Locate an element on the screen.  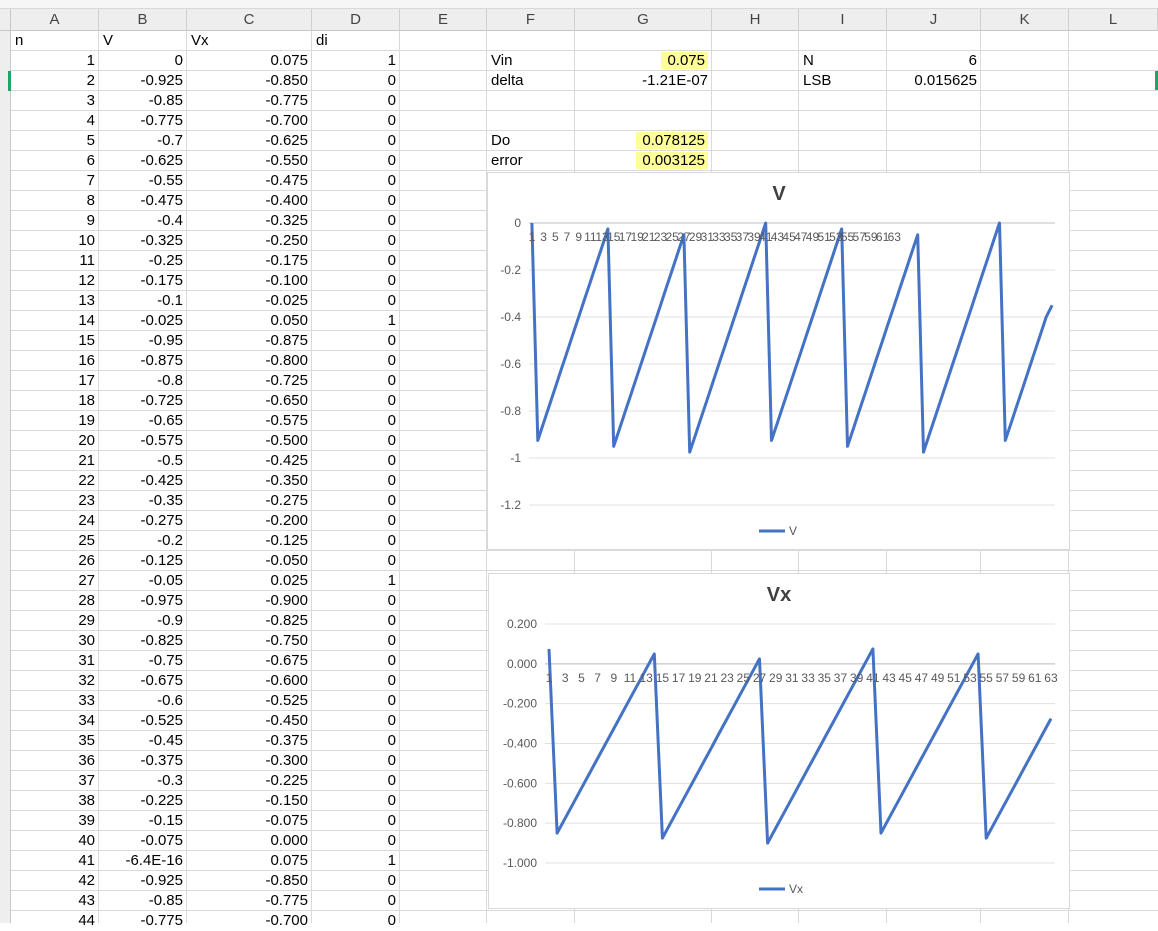
cell-vx: 0.075 is located at coordinates (249, 61).